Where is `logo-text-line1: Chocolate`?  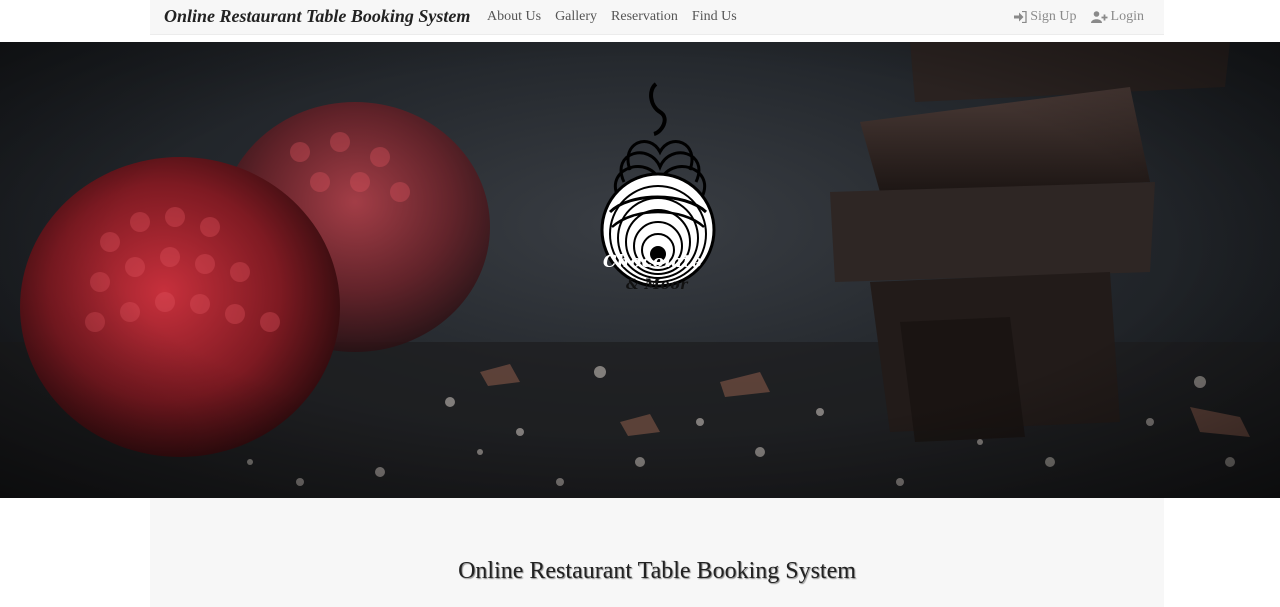
logo-text-line1: Chocolate is located at coordinates (653, 262).